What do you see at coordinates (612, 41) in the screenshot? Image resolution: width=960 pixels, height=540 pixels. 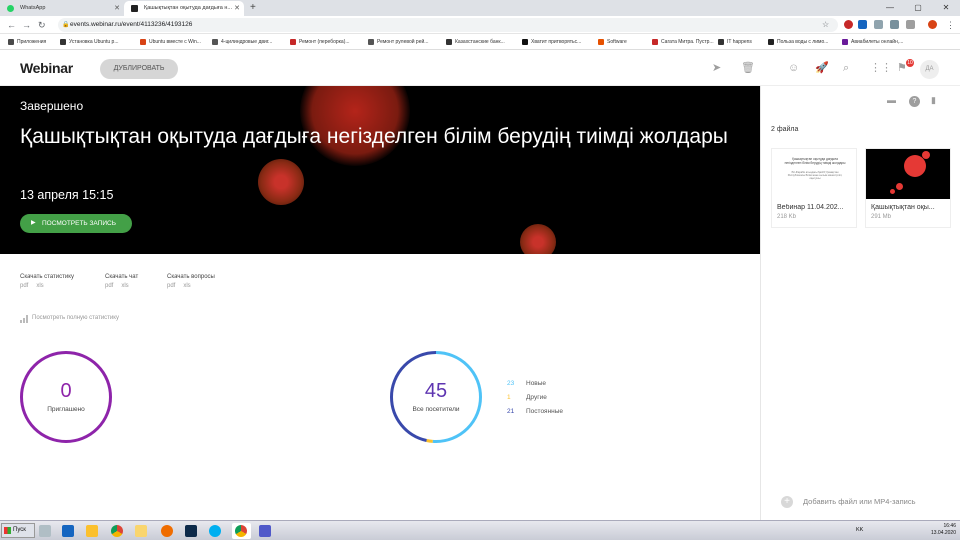 I see `bookmark-item: Software` at bounding box center [612, 41].